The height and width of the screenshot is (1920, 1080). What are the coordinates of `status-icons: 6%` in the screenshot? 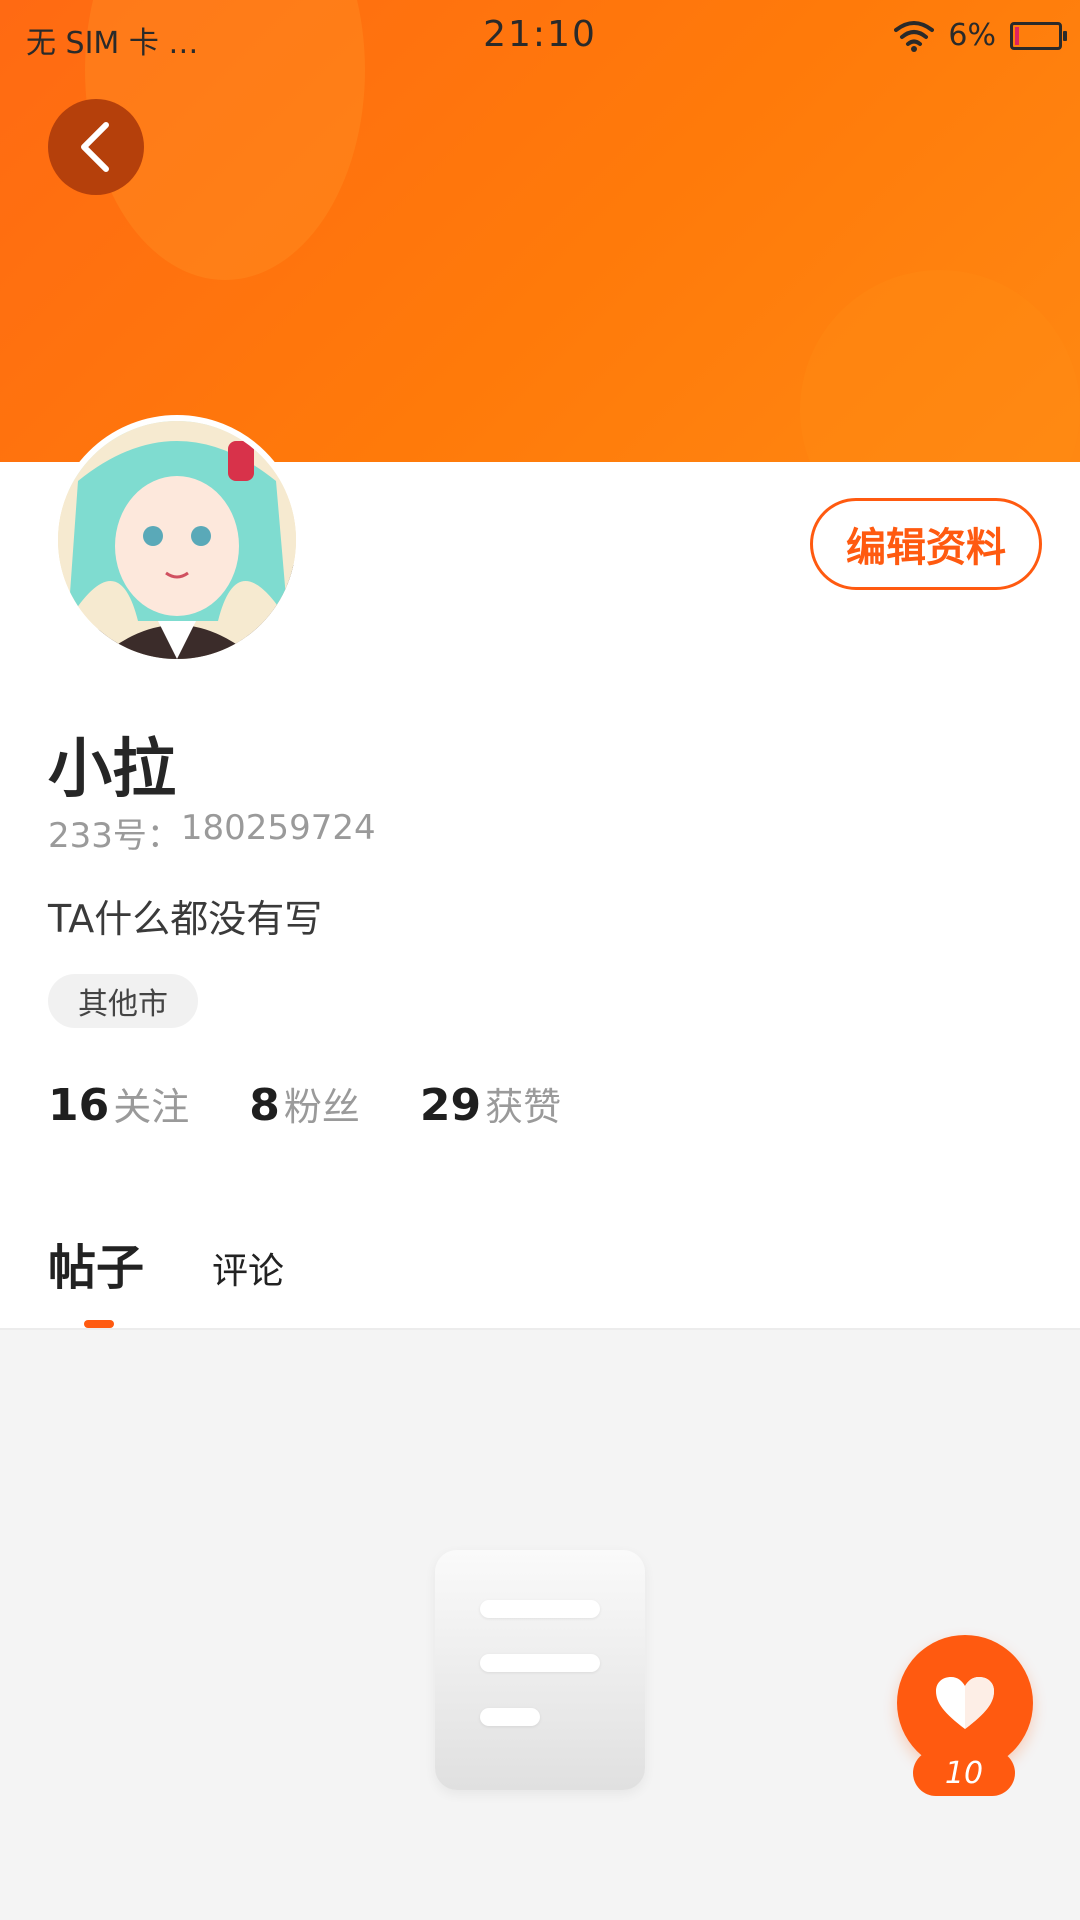 It's located at (980, 35).